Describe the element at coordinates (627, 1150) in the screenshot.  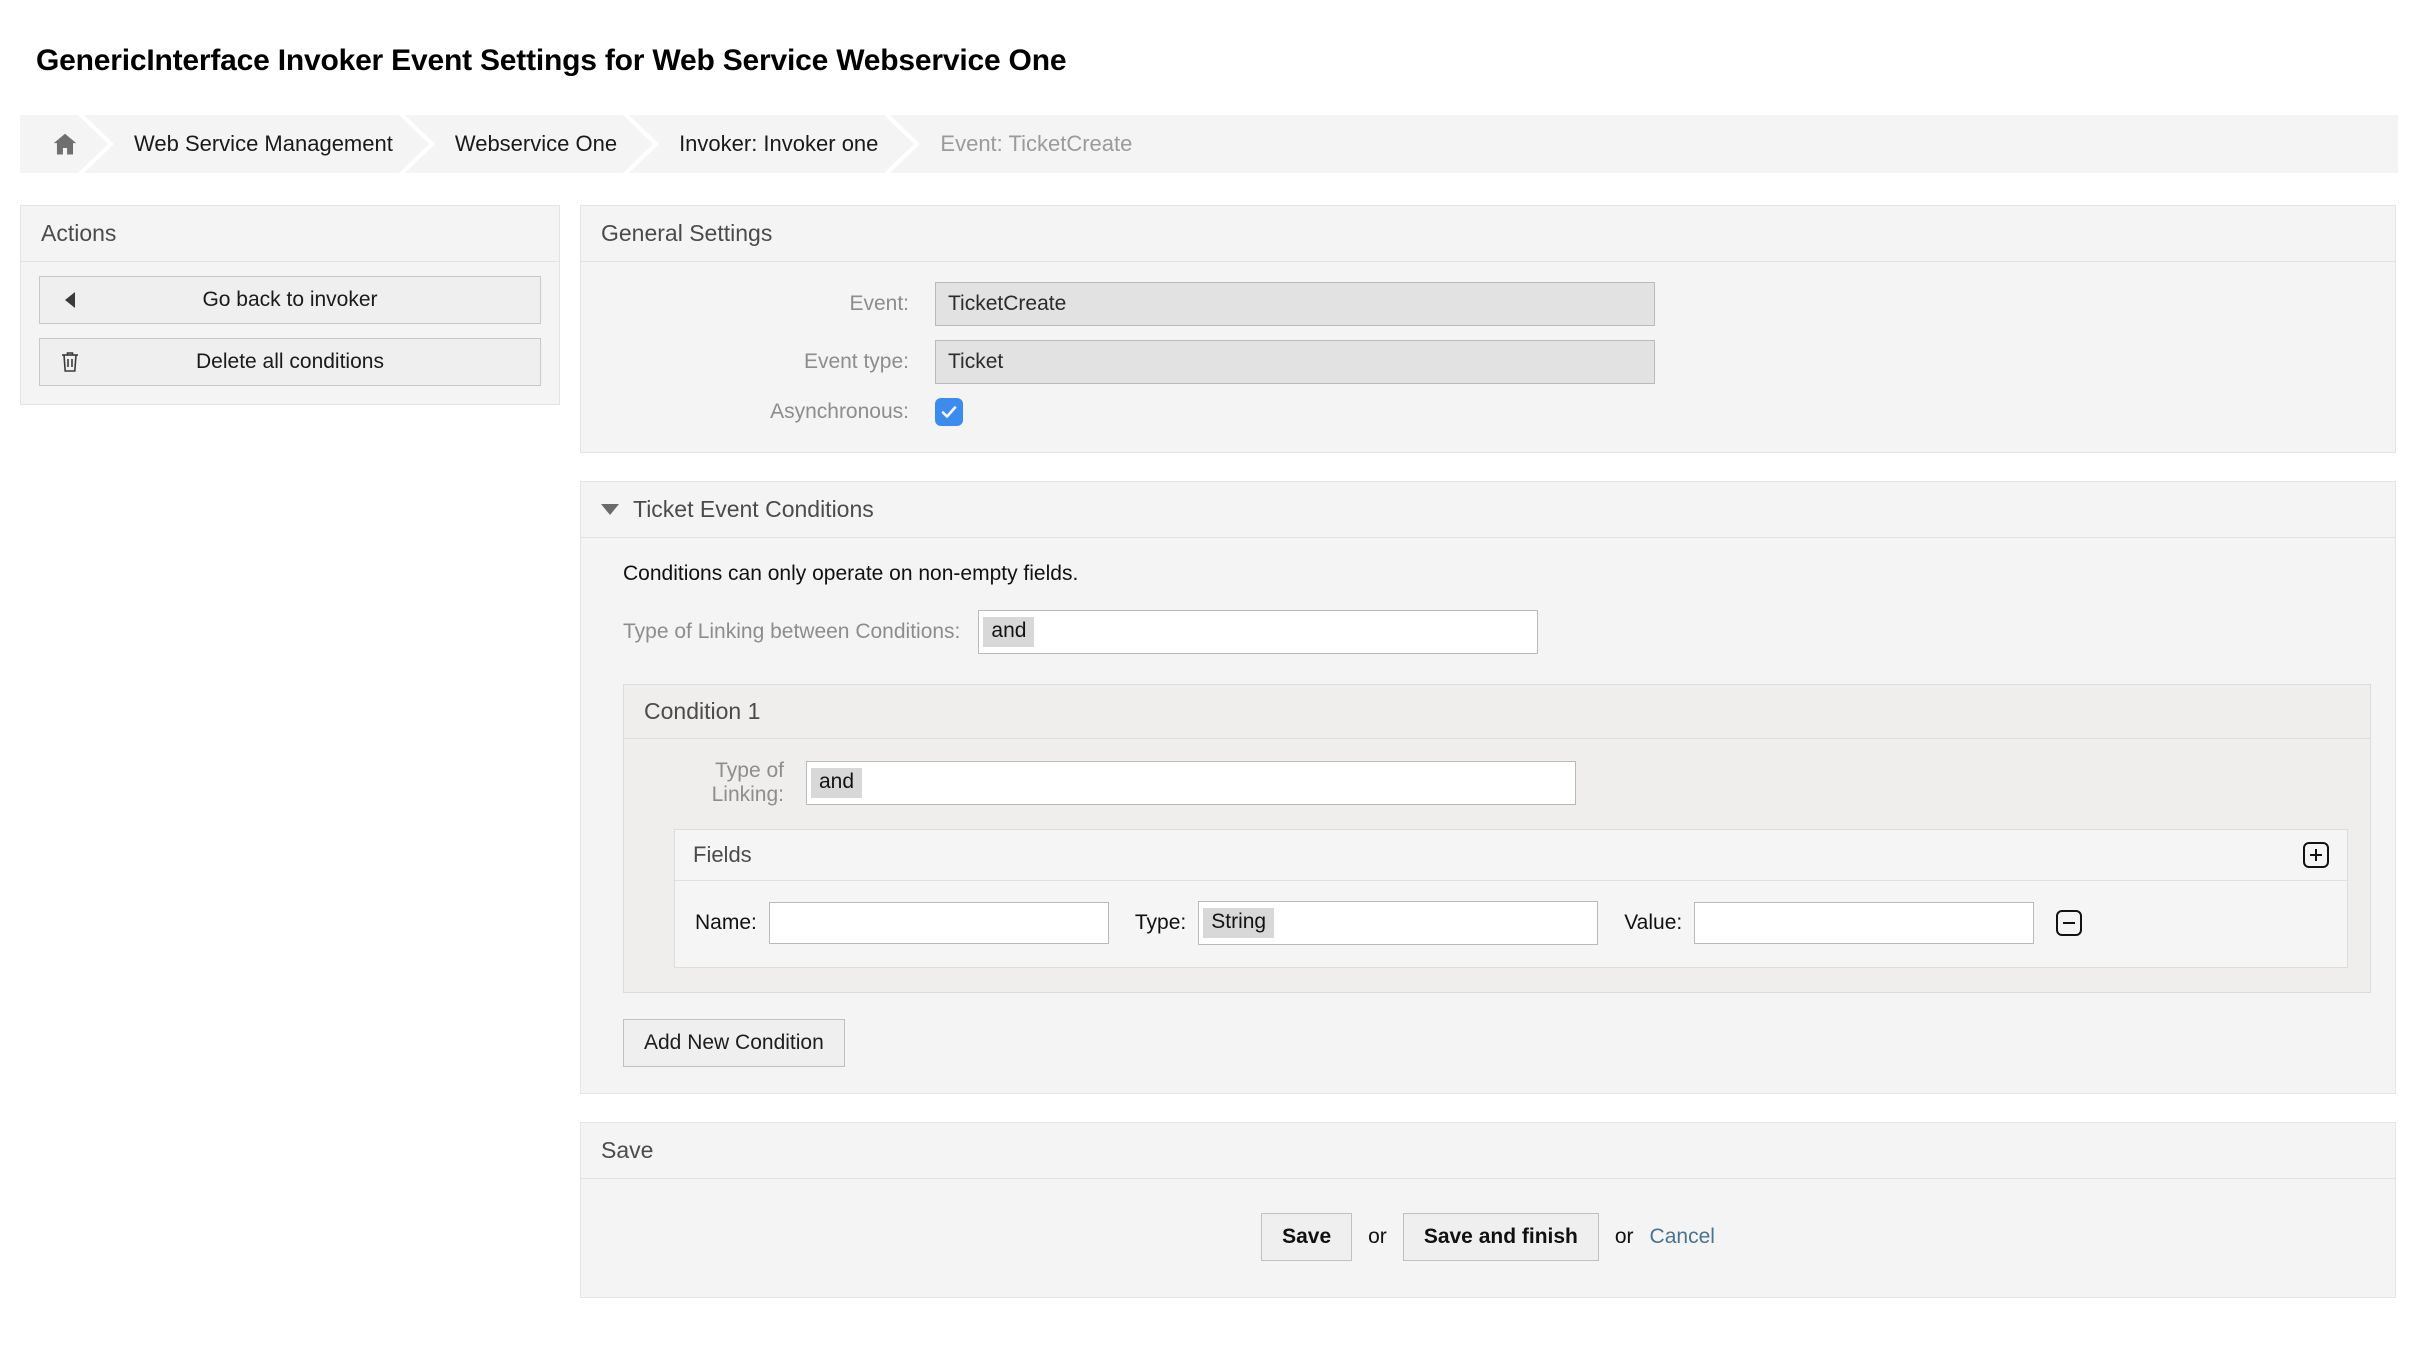
I see `save-title: Save` at that location.